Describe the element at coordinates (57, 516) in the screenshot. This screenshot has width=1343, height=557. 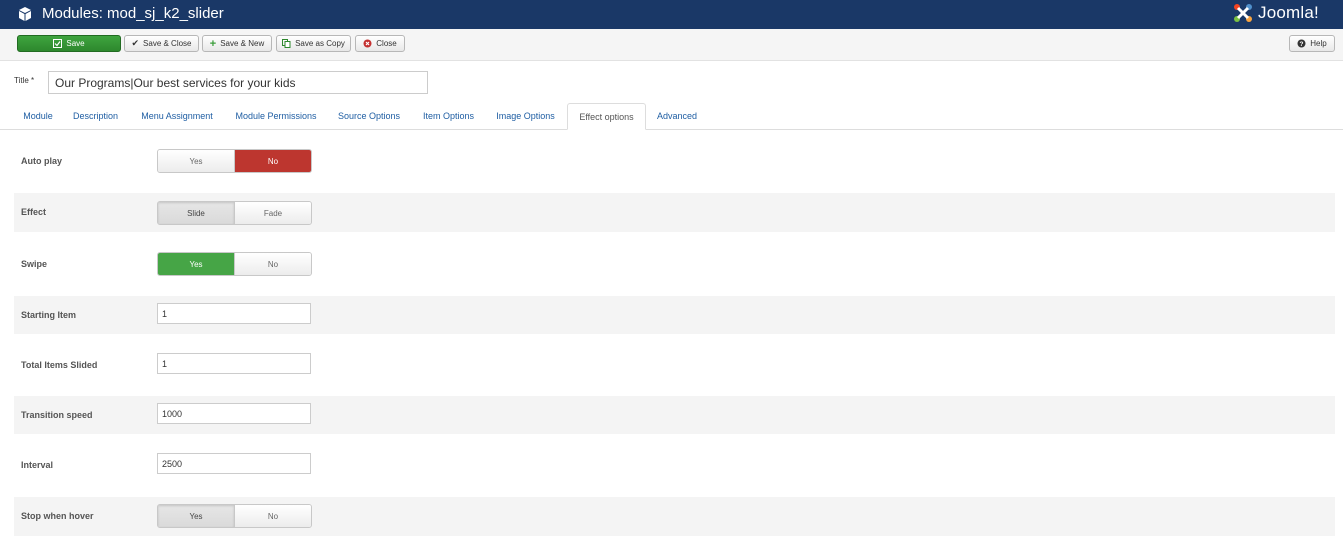
I see `stop-when-hover-label: Stop when hover` at that location.